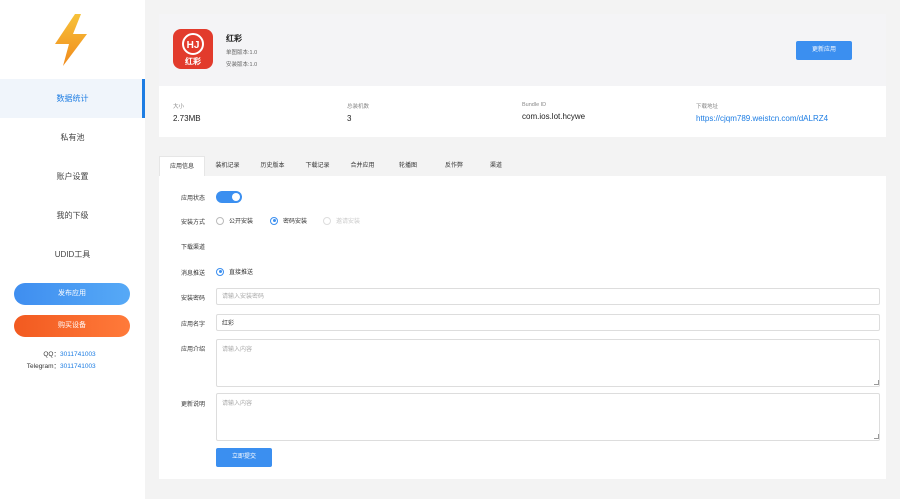 The image size is (900, 499). What do you see at coordinates (244, 457) in the screenshot?
I see `submit-button: 立即提交` at bounding box center [244, 457].